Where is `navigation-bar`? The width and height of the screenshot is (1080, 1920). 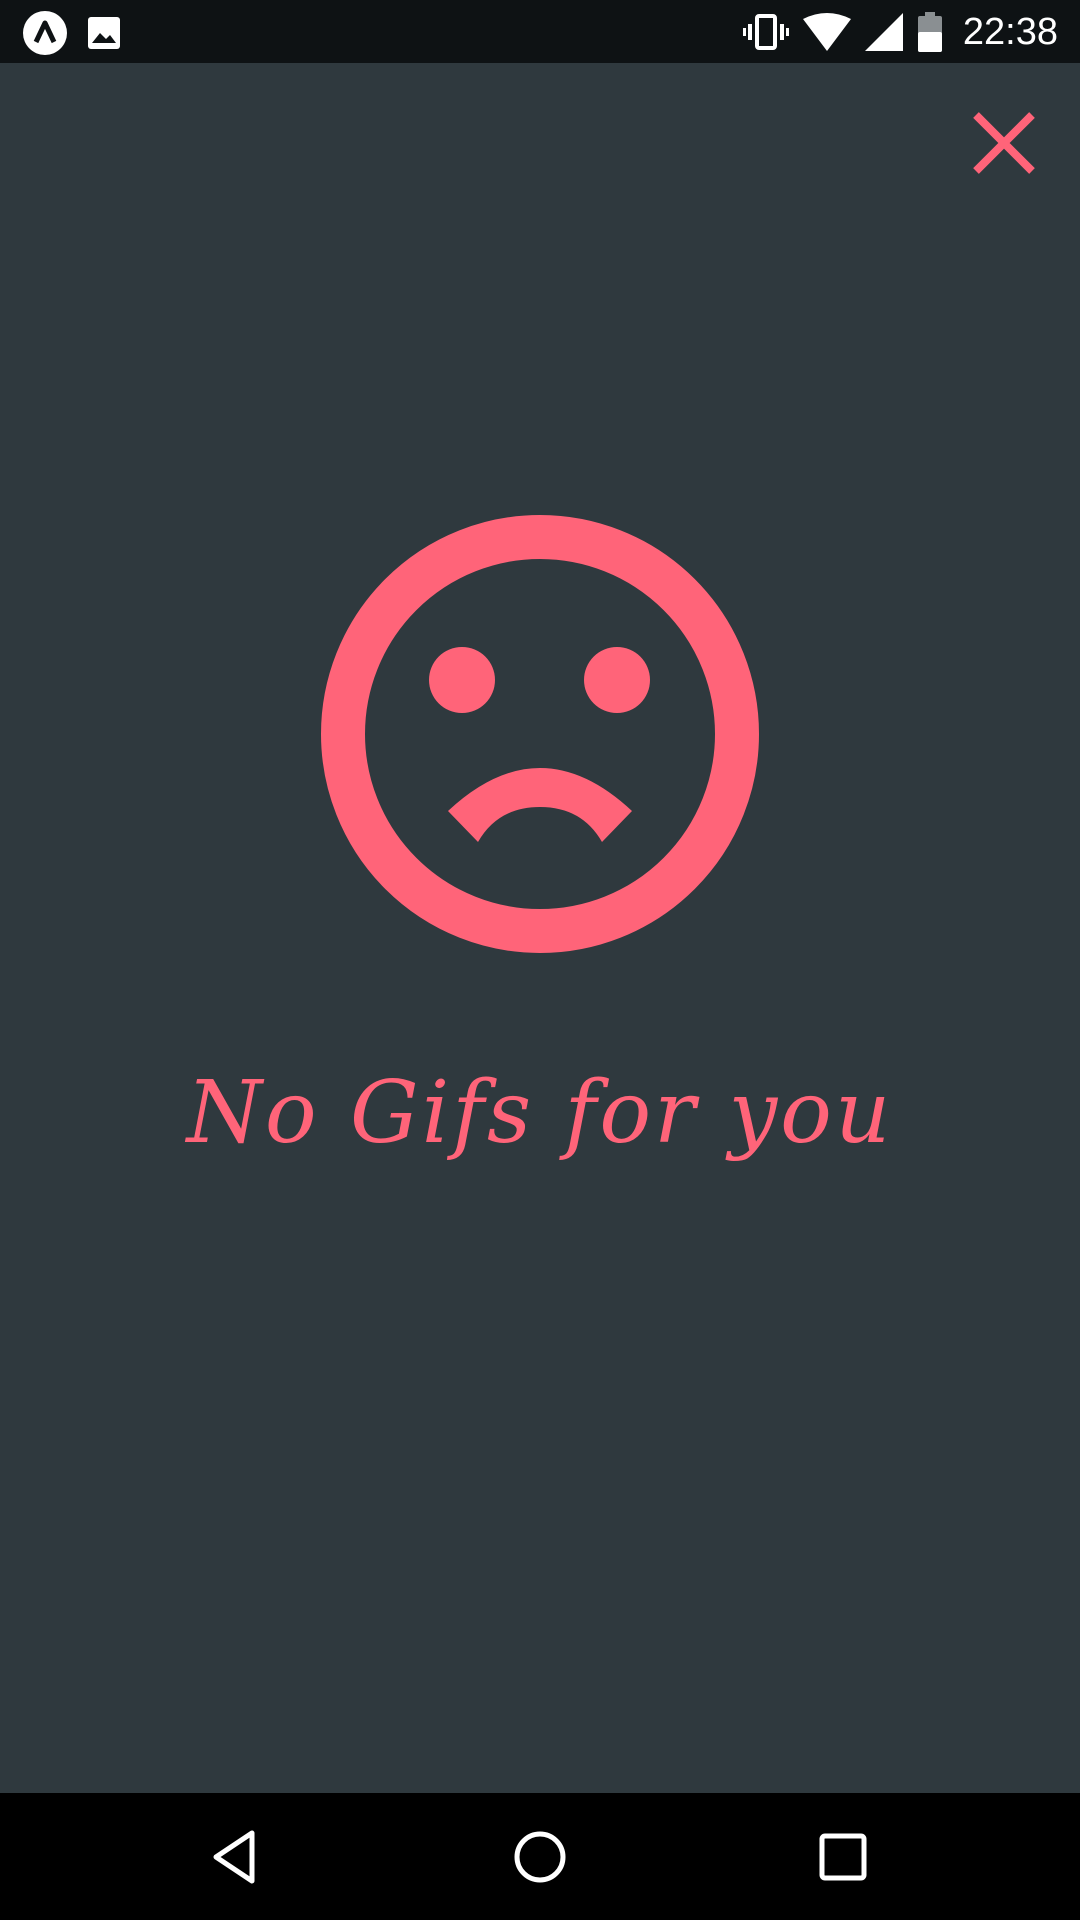 navigation-bar is located at coordinates (540, 1856).